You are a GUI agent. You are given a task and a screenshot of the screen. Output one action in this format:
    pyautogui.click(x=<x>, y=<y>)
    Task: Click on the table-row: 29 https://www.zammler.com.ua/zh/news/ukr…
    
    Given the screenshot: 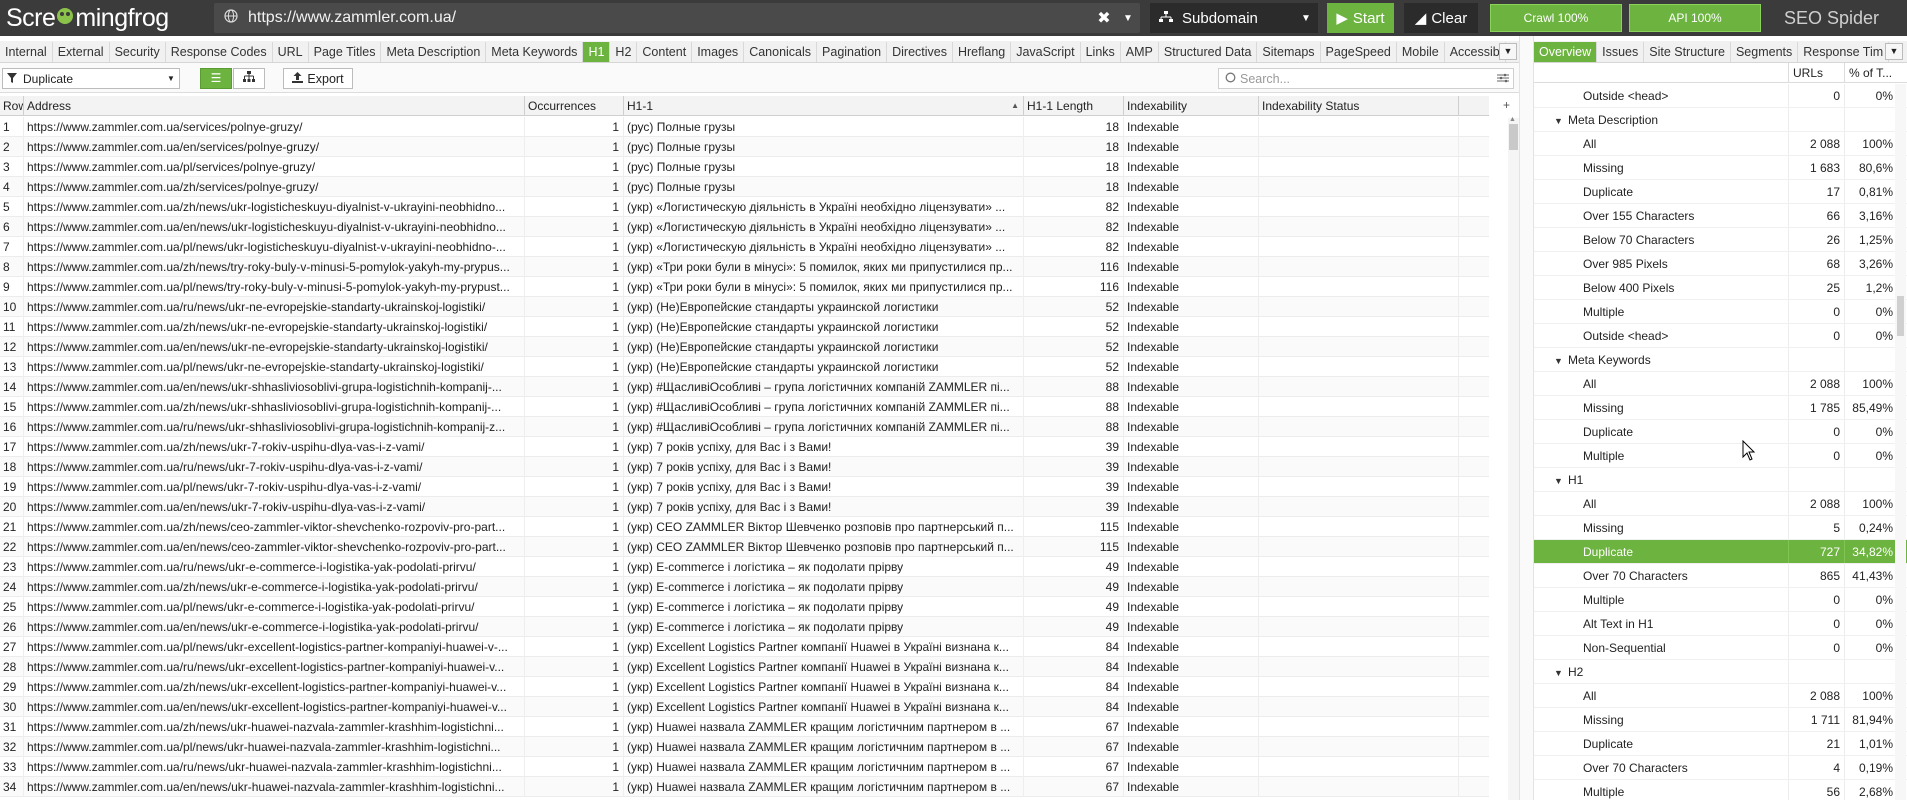 What is the action you would take?
    pyautogui.click(x=744, y=687)
    